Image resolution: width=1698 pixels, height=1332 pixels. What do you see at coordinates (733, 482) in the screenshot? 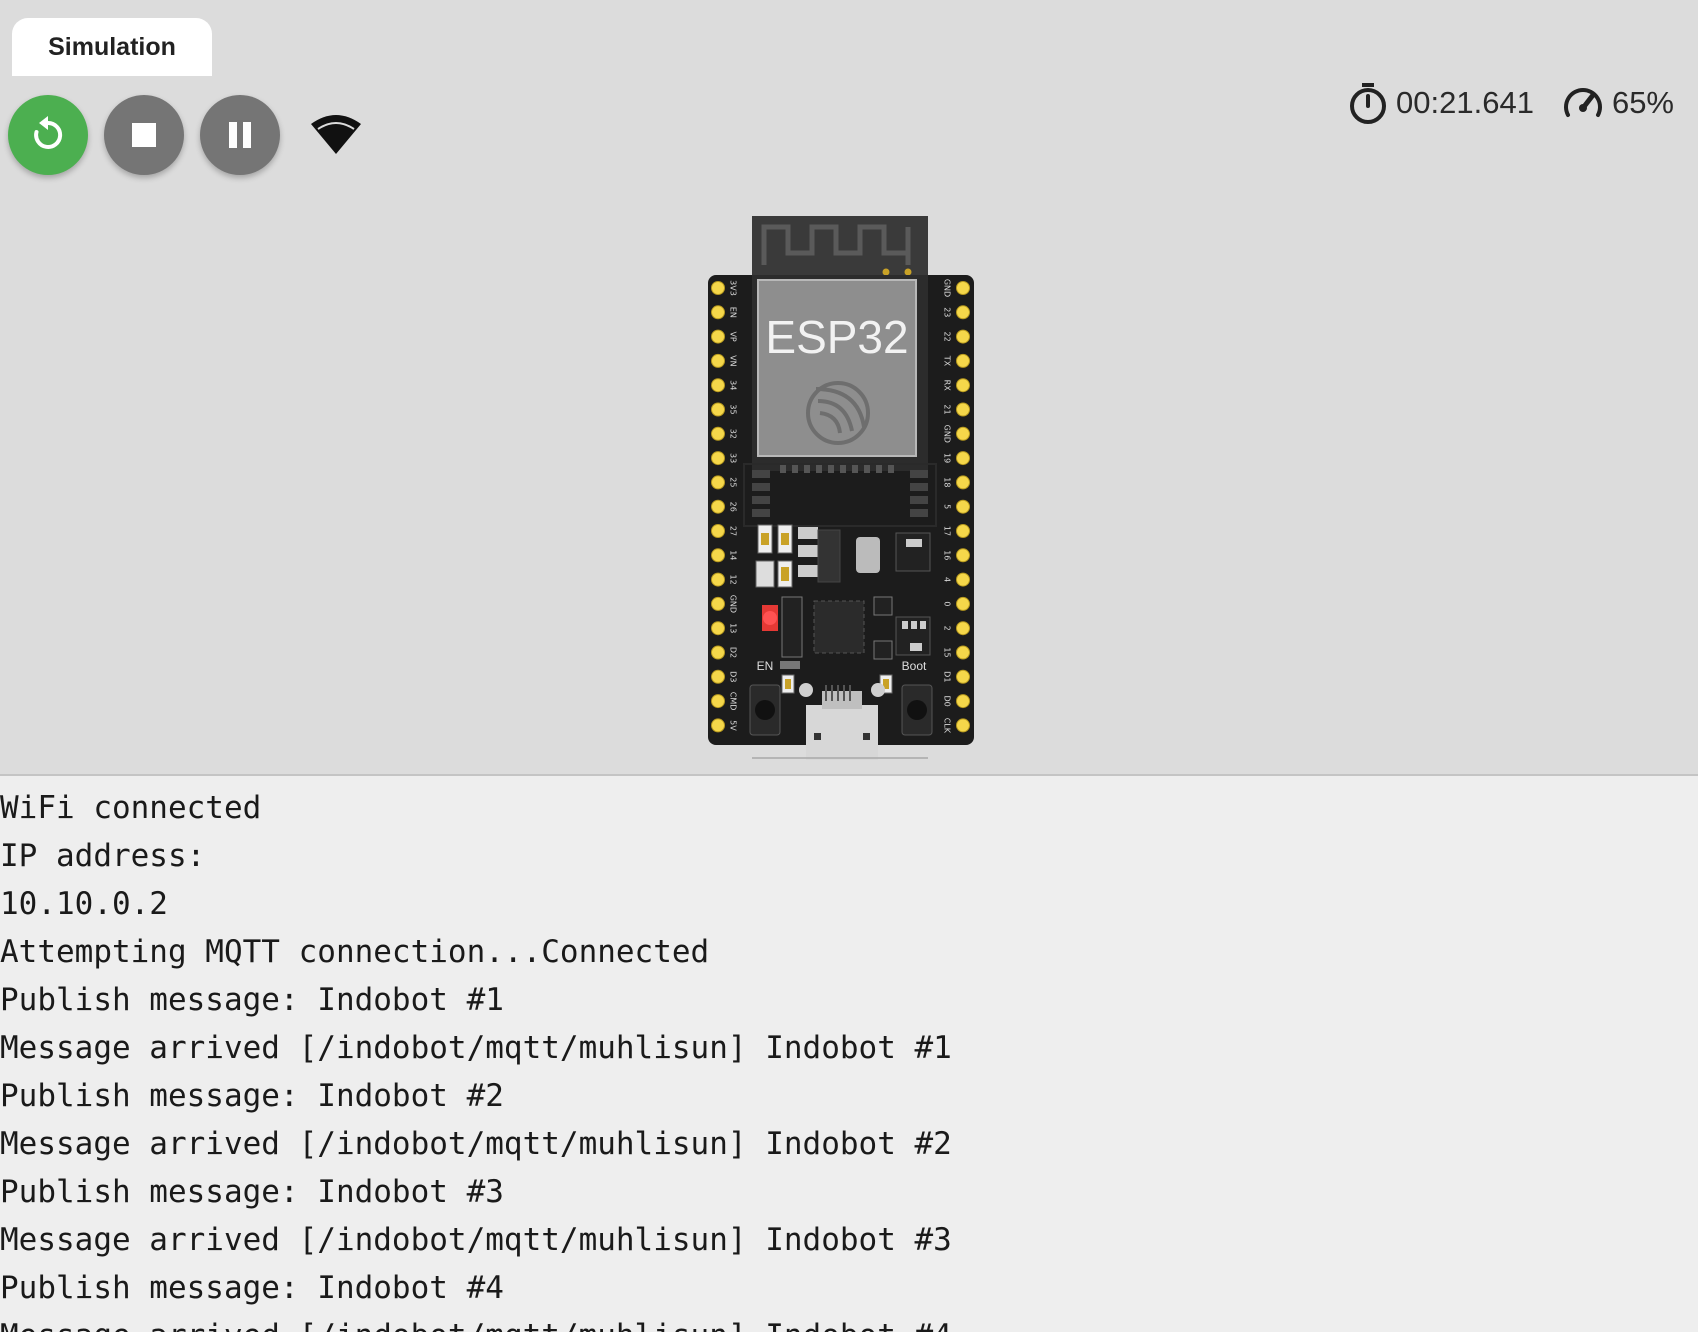
I see `pin-label: 25` at bounding box center [733, 482].